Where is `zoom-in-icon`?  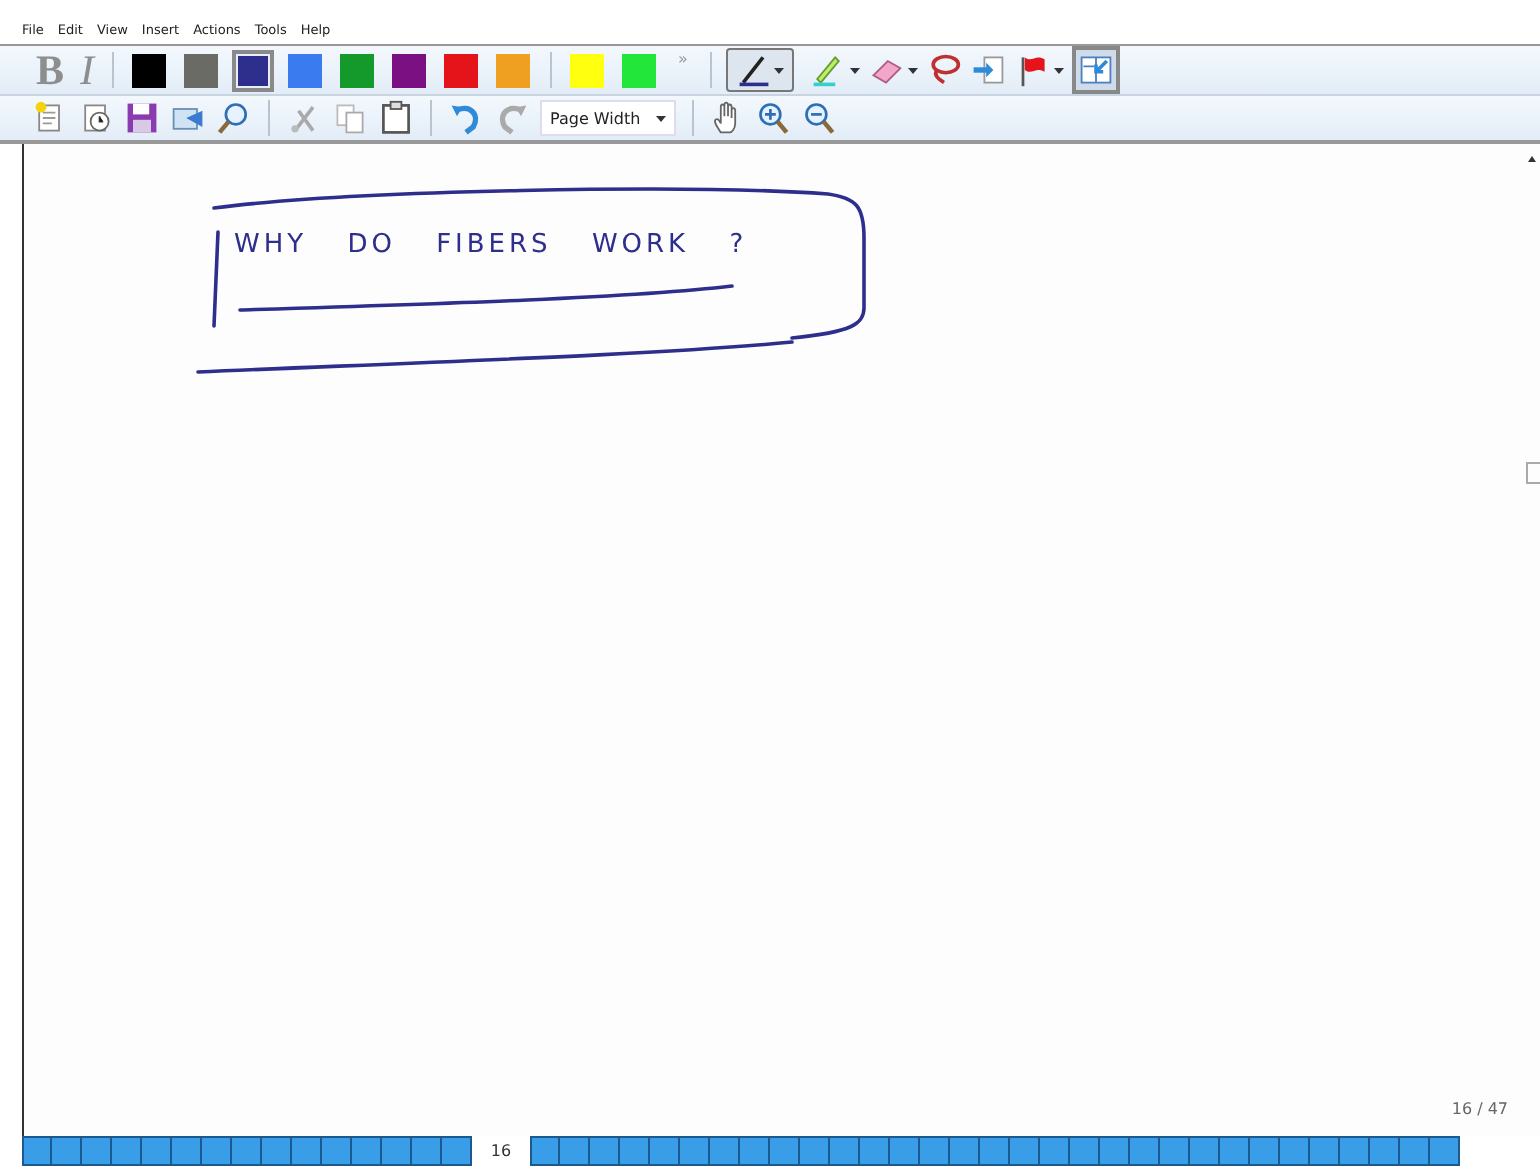 zoom-in-icon is located at coordinates (774, 118).